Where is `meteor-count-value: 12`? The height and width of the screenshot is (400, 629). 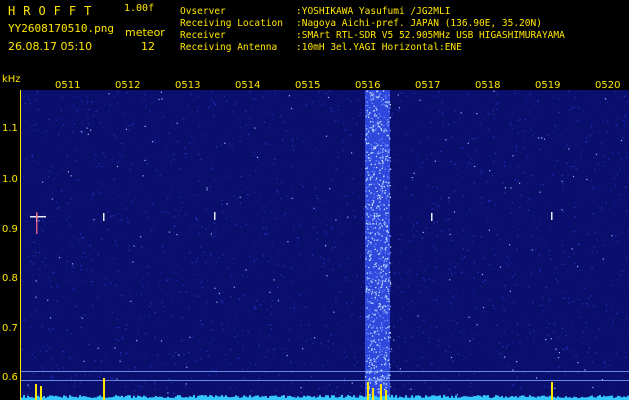 meteor-count-value: 12 is located at coordinates (148, 46).